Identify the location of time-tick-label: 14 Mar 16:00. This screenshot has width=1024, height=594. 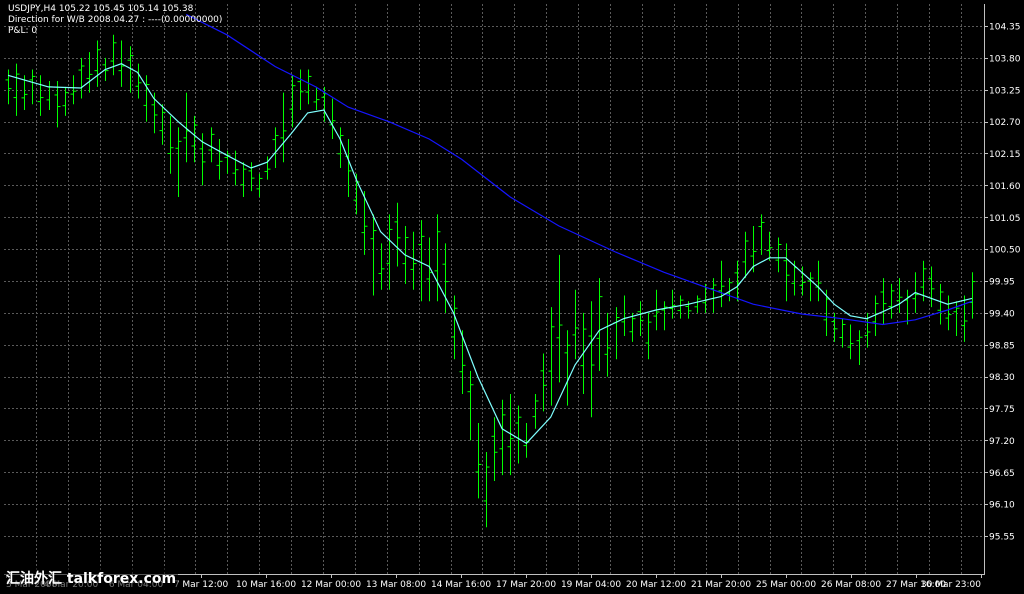
(461, 585).